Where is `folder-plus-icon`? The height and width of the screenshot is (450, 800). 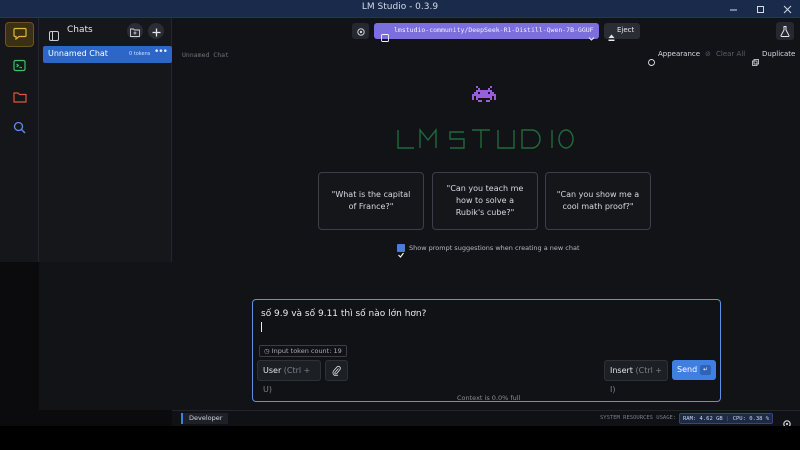
folder-plus-icon is located at coordinates (135, 31).